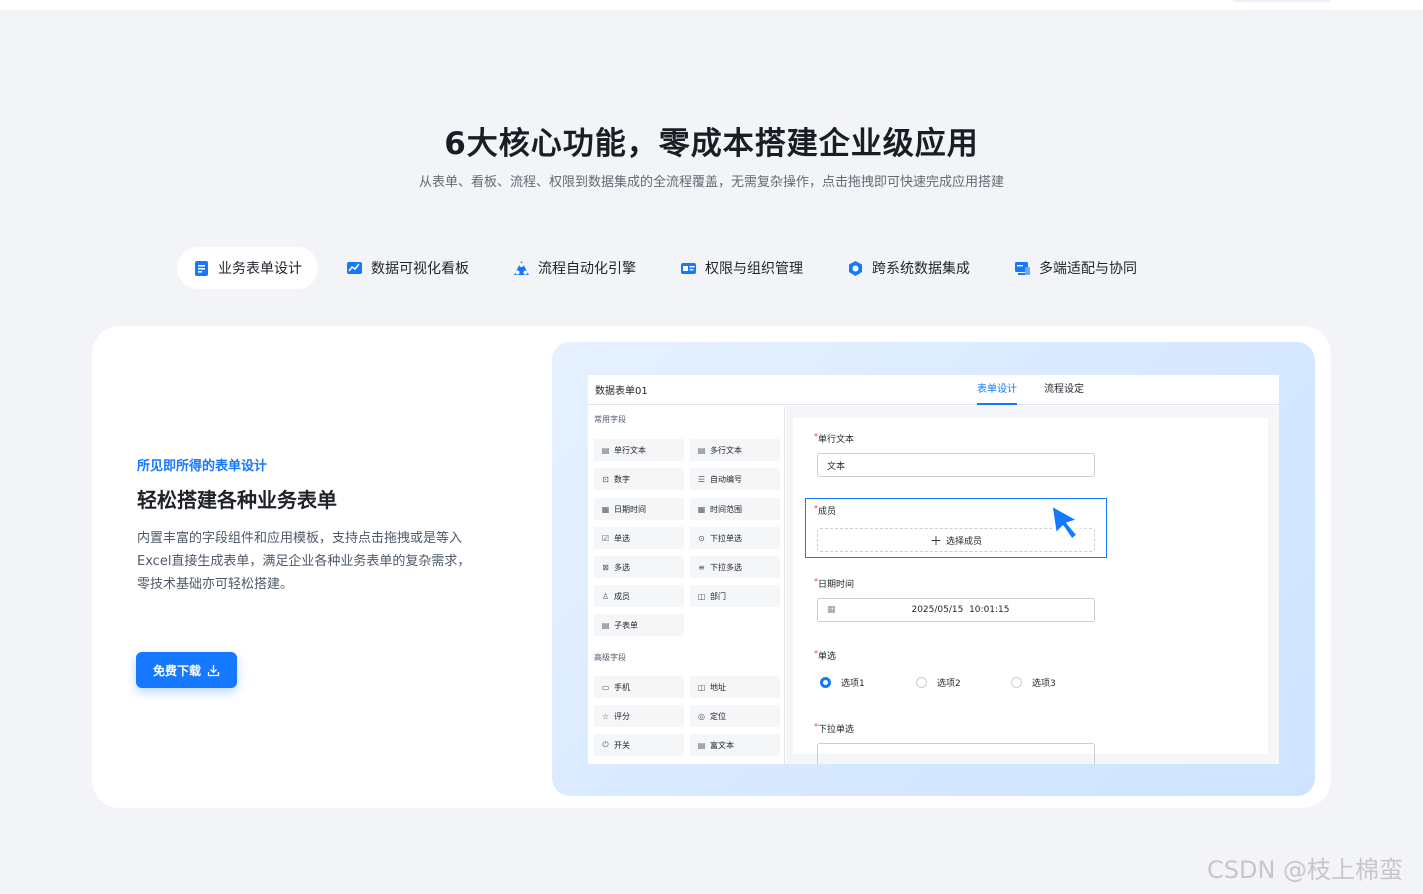 Image resolution: width=1423 pixels, height=894 pixels. I want to click on text-line-icon: ▤, so click(605, 450).